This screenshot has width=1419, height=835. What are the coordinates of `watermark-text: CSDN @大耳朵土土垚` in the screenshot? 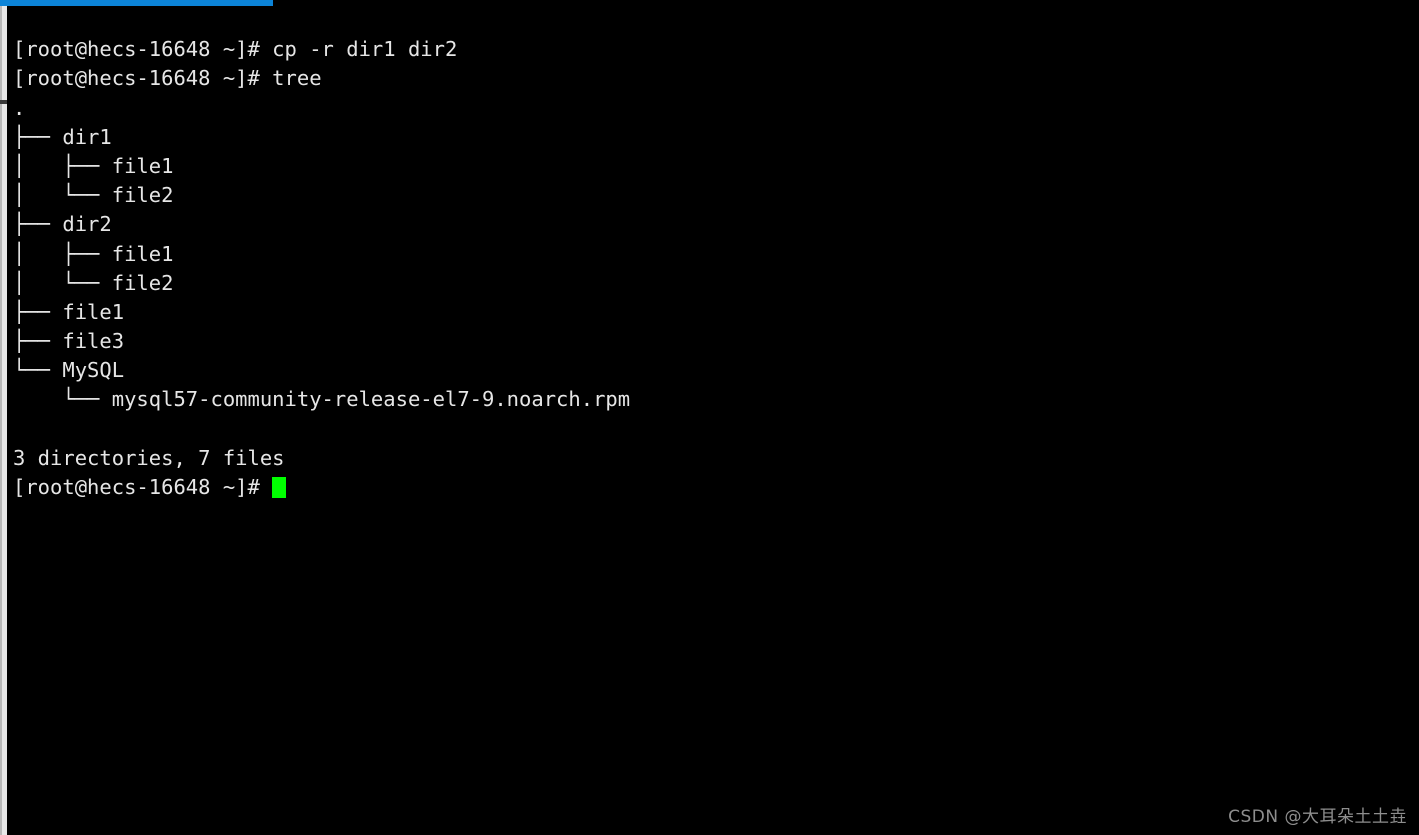 It's located at (1317, 817).